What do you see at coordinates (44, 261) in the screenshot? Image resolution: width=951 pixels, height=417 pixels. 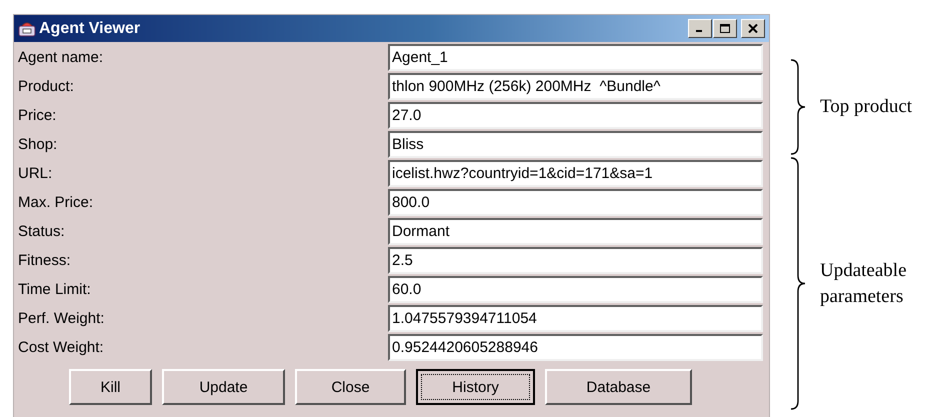 I see `field-label: Fitness:` at bounding box center [44, 261].